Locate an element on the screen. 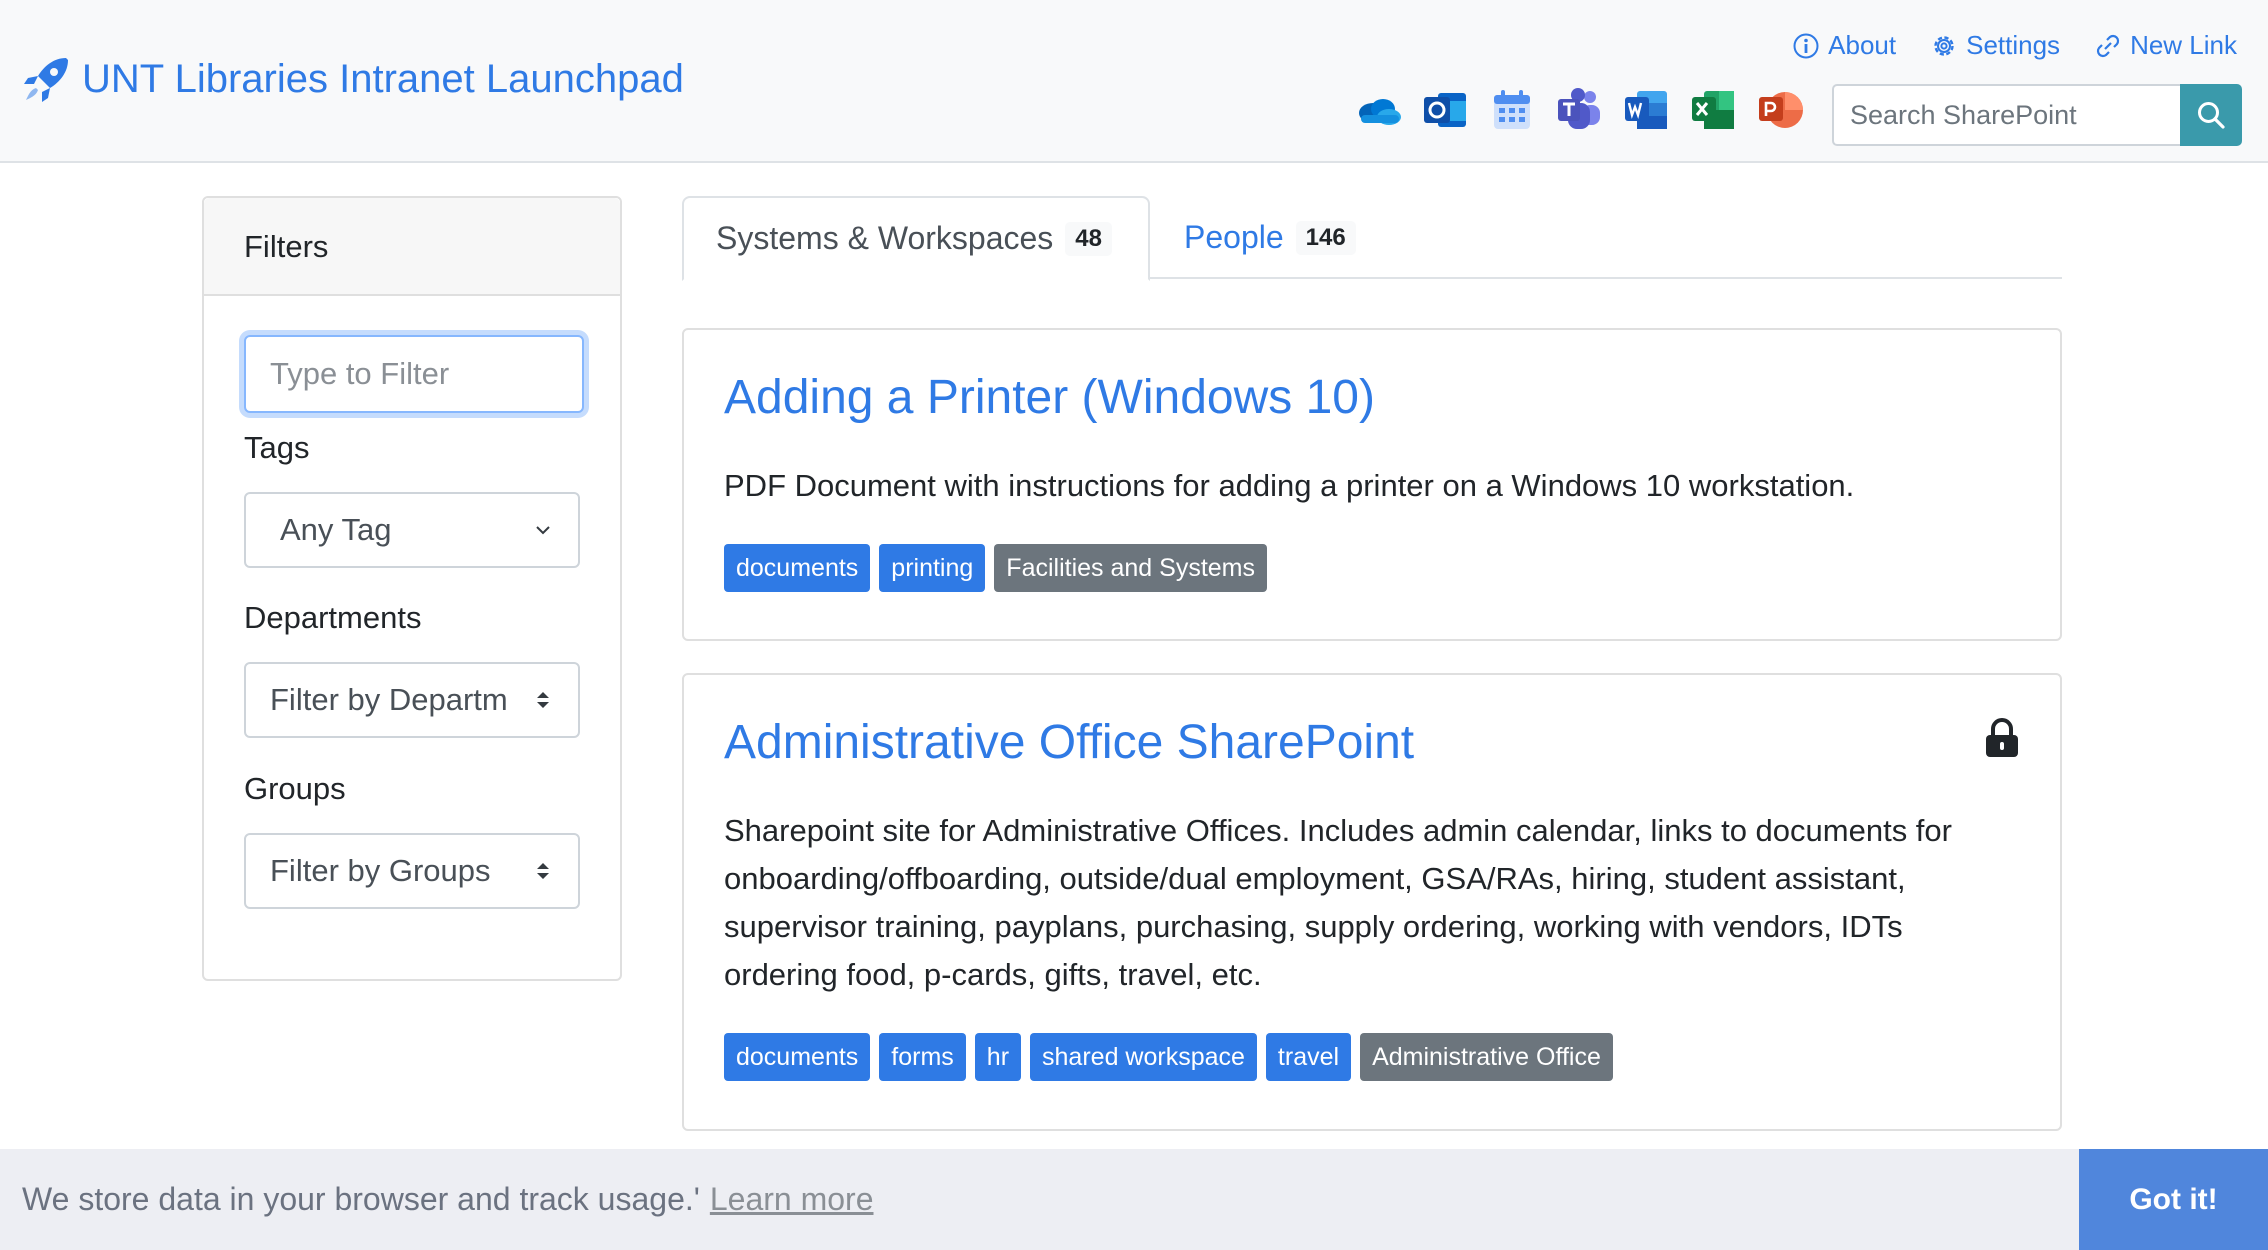 This screenshot has width=2268, height=1250. brand-link: UNT Libraries Intranet Launchpad is located at coordinates (352, 79).